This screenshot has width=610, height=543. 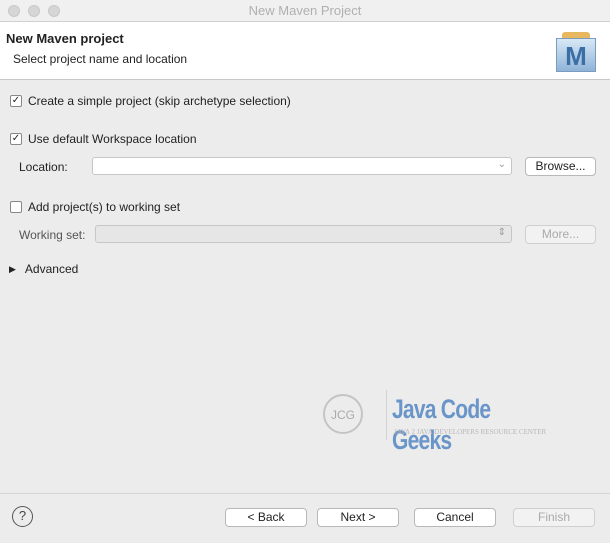 What do you see at coordinates (43, 167) in the screenshot?
I see `location-label: Location:` at bounding box center [43, 167].